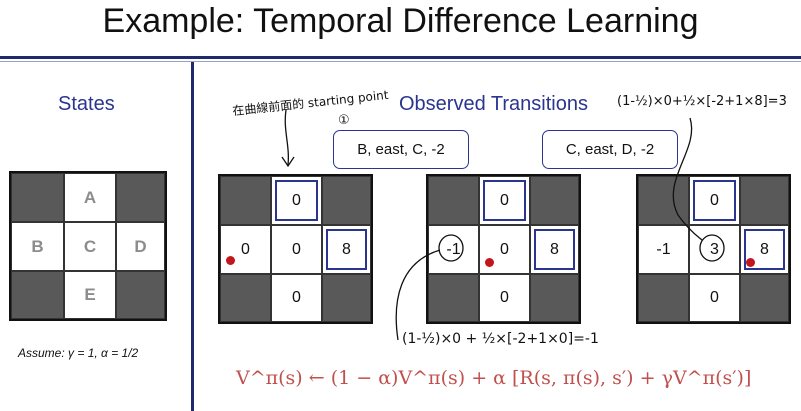  What do you see at coordinates (287, 137) in the screenshot?
I see `annotation-arrow` at bounding box center [287, 137].